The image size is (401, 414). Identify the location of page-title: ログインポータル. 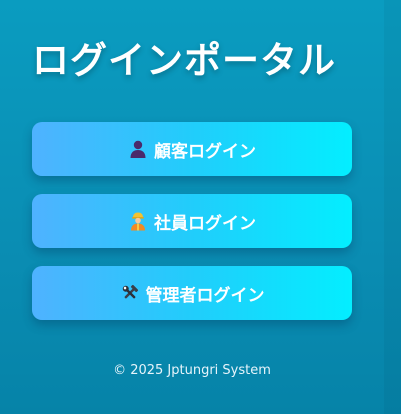
(184, 60).